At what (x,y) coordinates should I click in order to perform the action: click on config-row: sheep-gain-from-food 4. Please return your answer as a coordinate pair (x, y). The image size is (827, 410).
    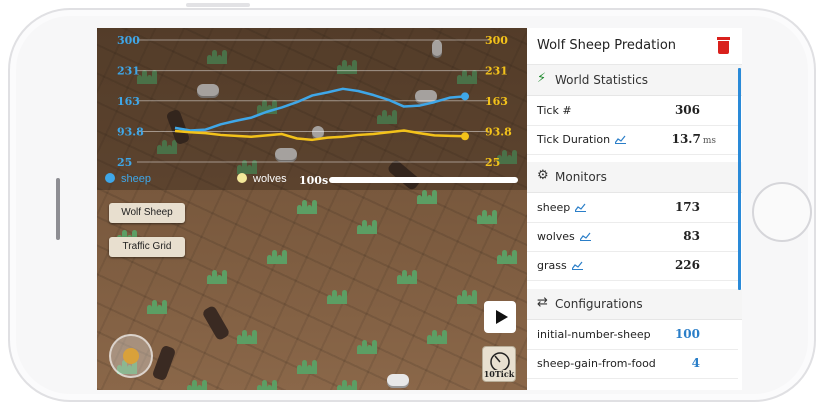
    Looking at the image, I should click on (632, 364).